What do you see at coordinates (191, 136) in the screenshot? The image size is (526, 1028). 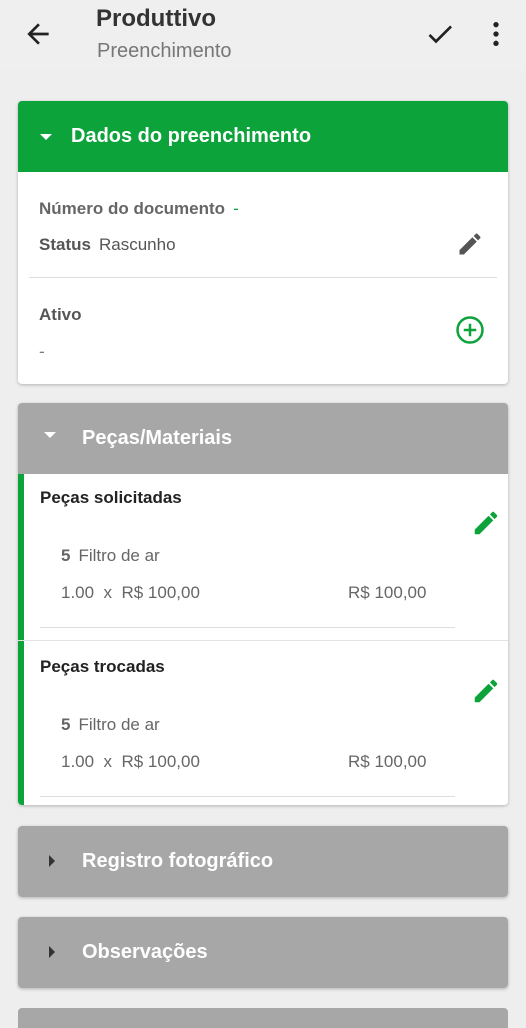 I see `fill-data-title: Dados do preenchimento` at bounding box center [191, 136].